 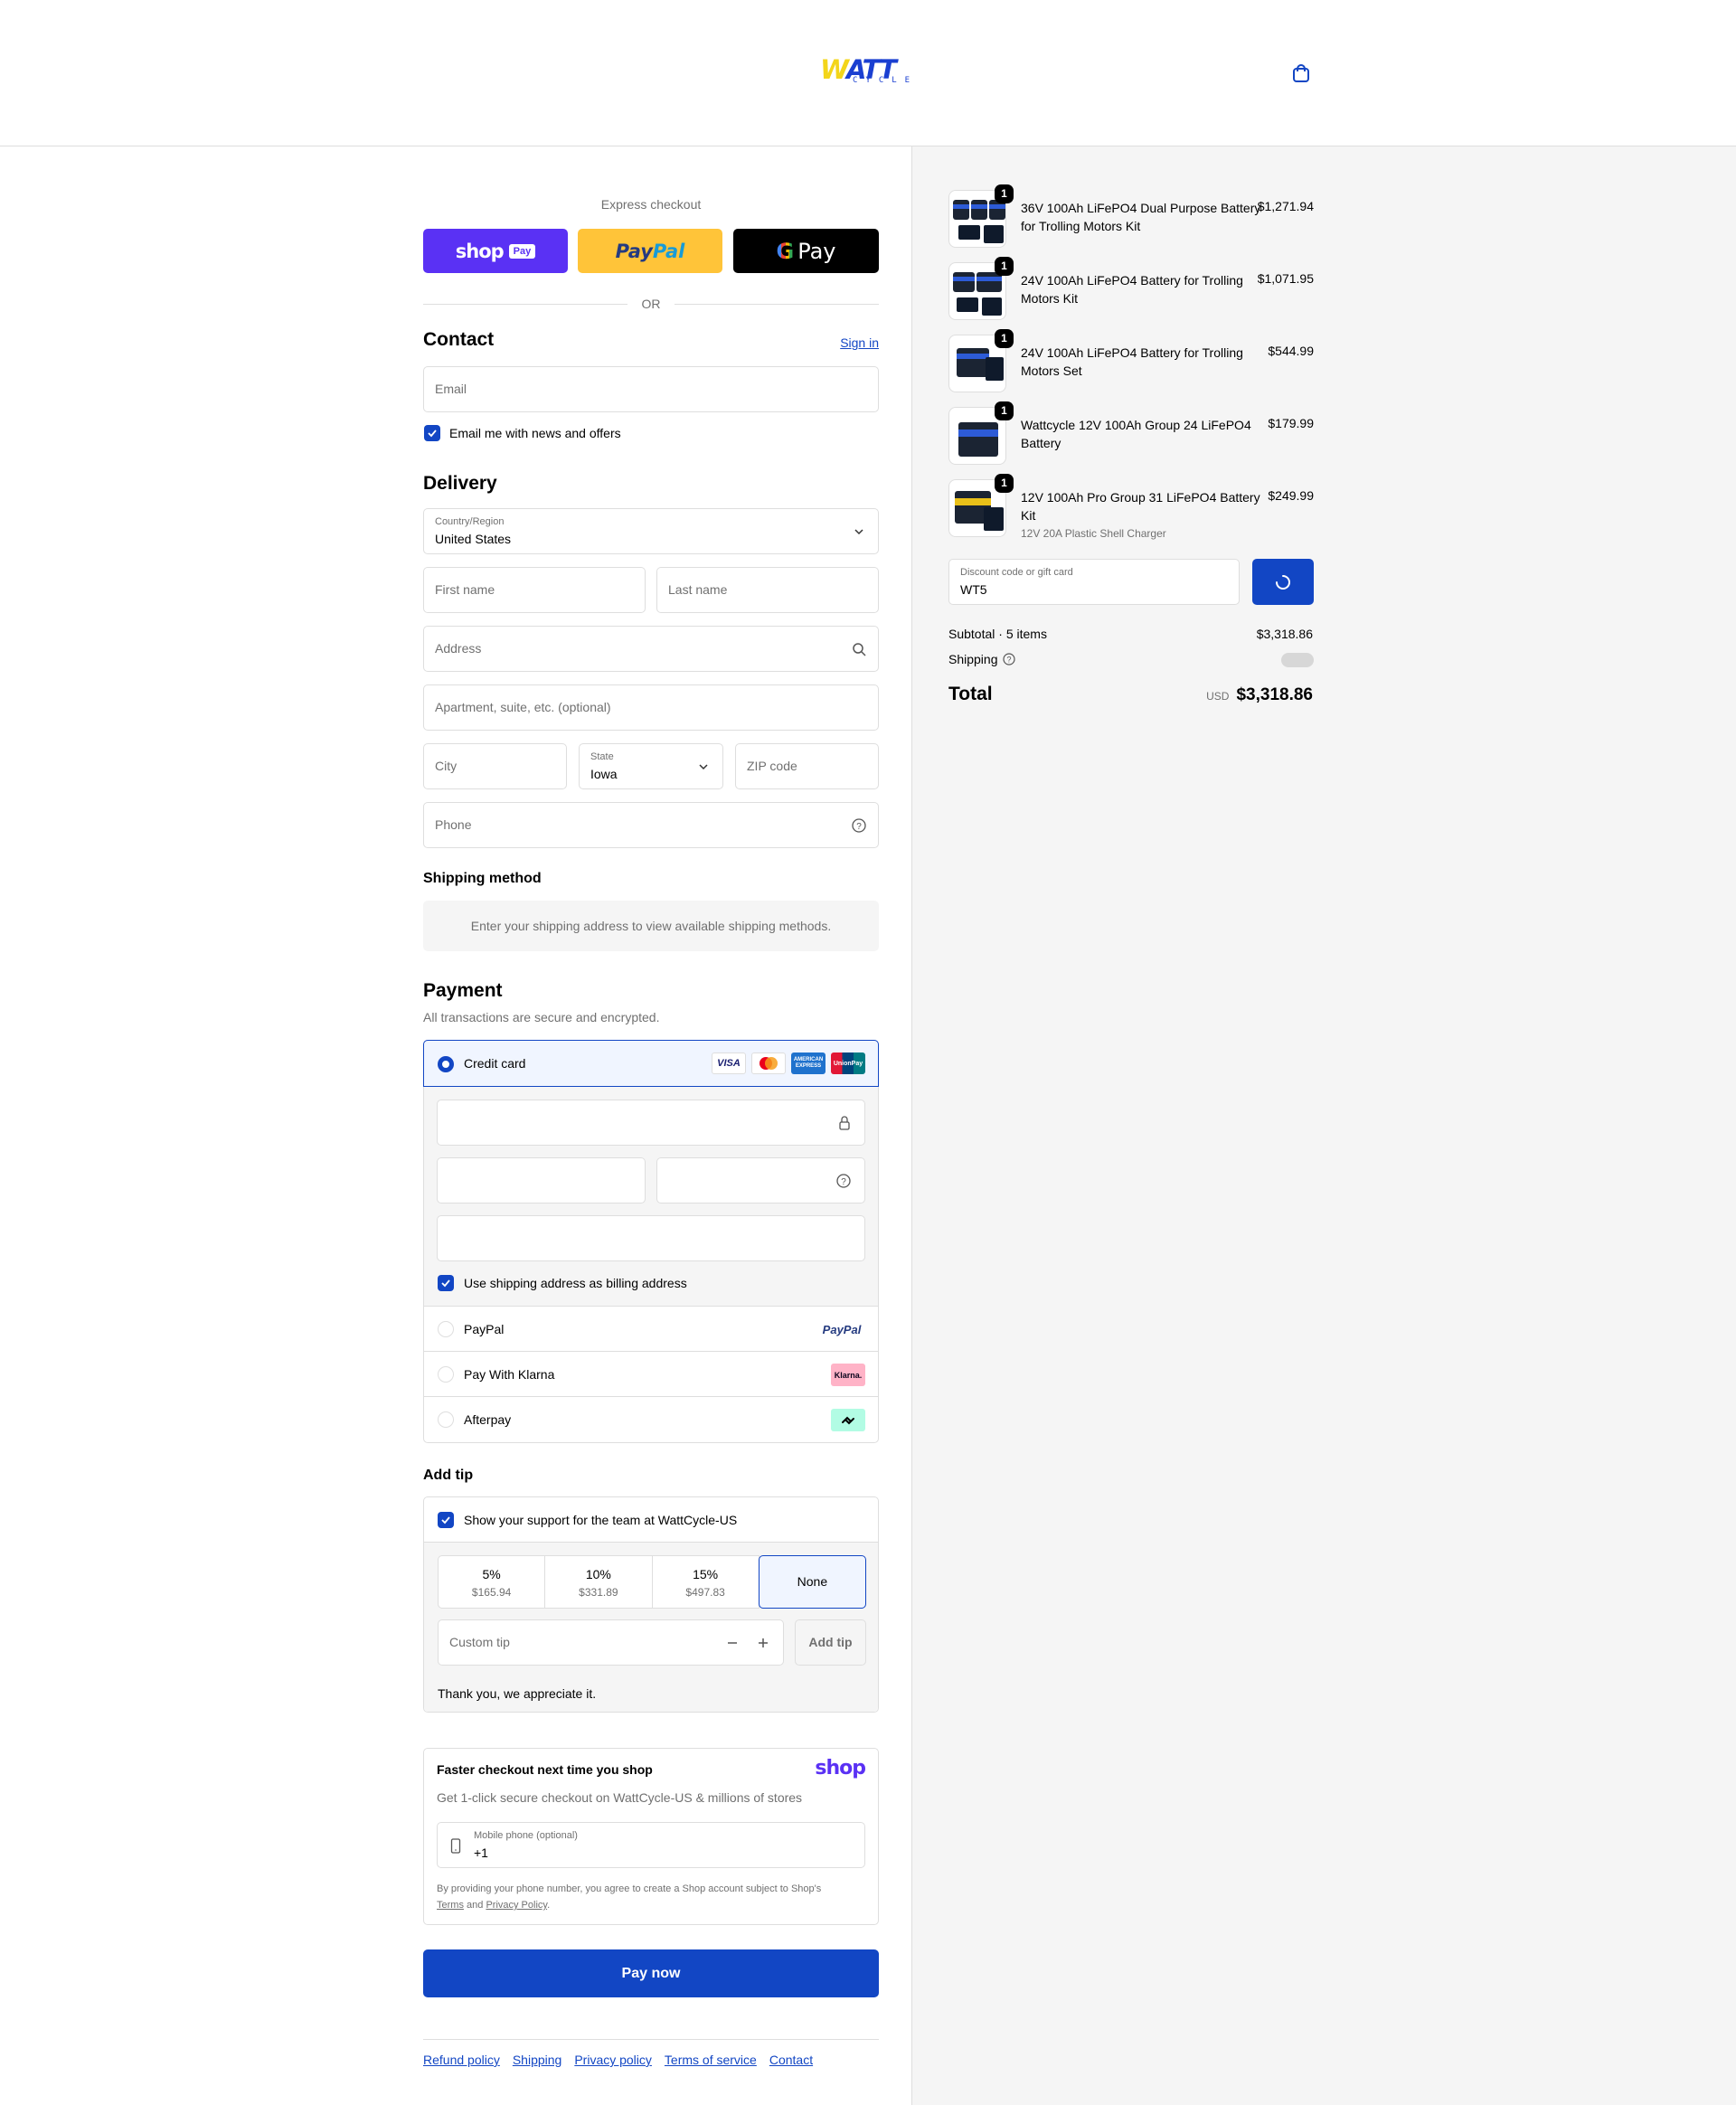 I want to click on unionpay-icon: UnionPay, so click(x=848, y=1063).